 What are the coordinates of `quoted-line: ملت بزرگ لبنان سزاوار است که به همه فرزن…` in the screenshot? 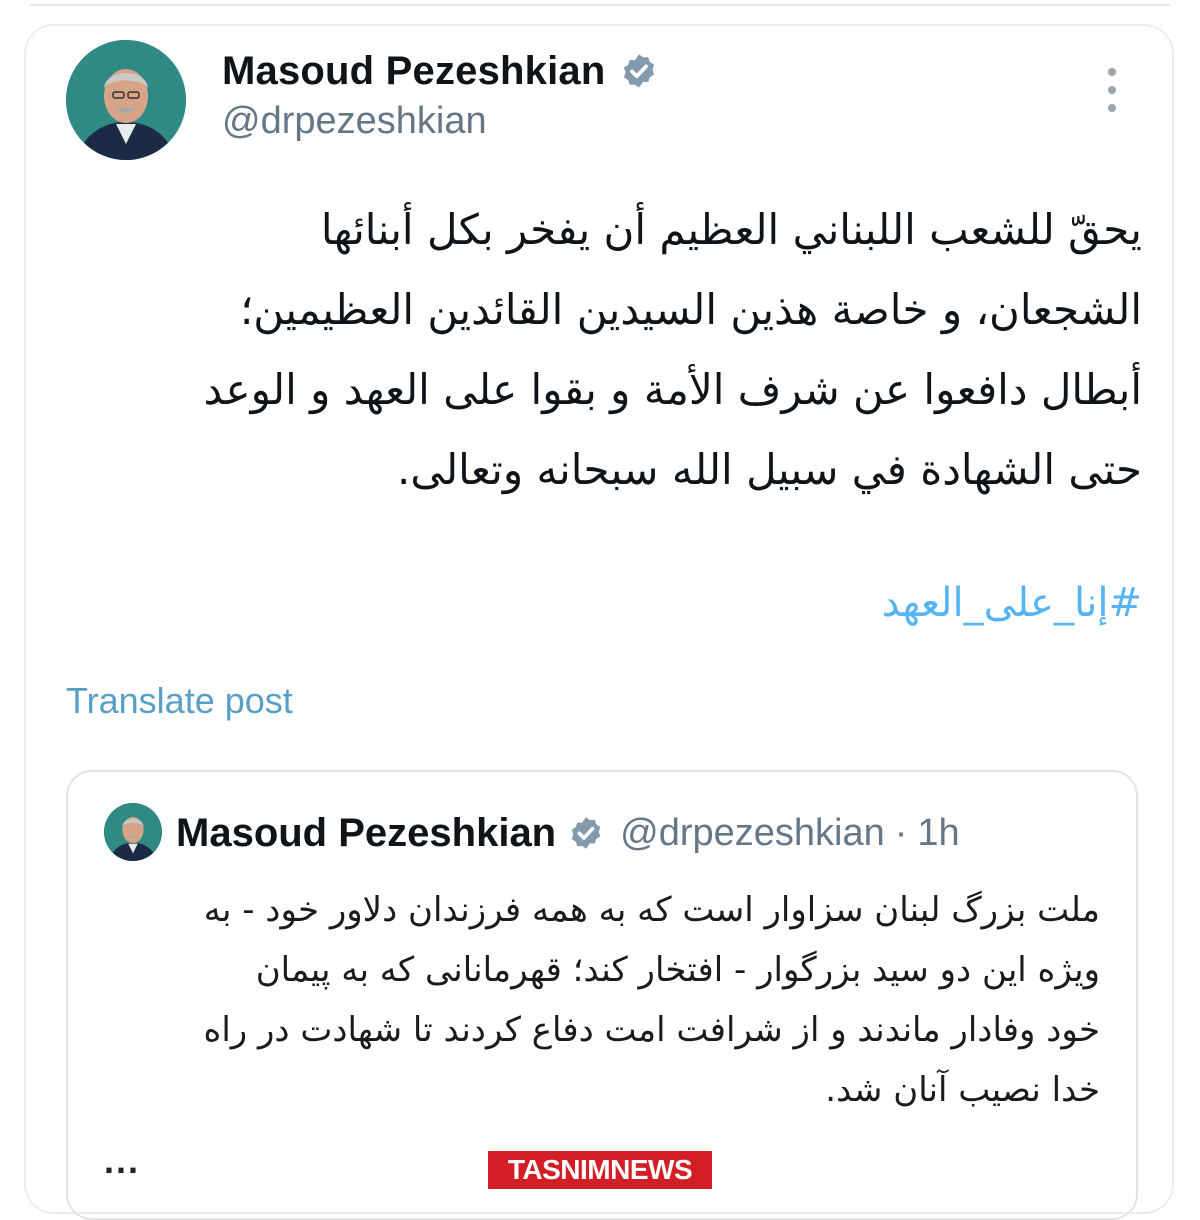 It's located at (651, 910).